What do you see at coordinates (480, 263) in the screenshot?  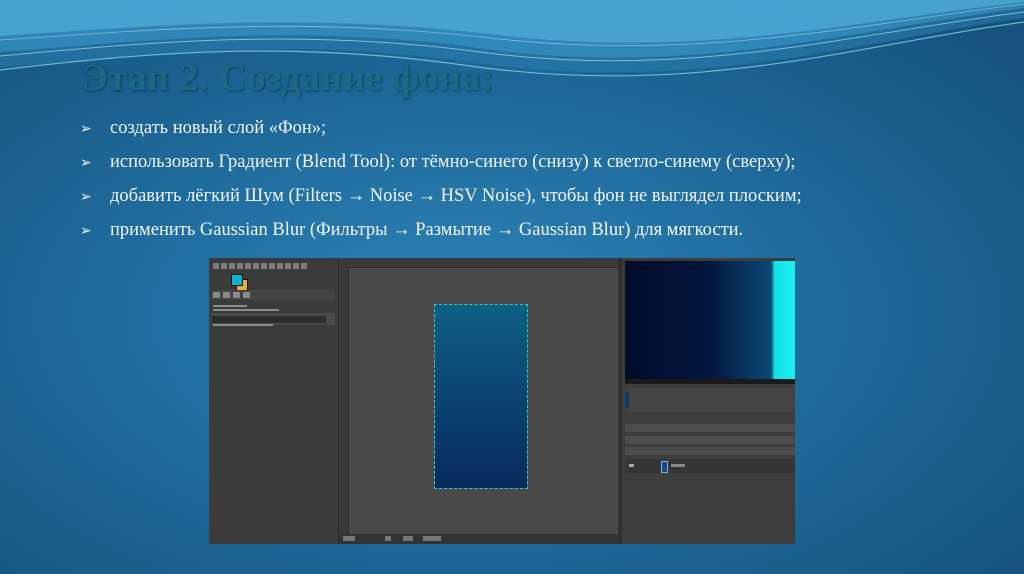 I see `horizontal-ruler` at bounding box center [480, 263].